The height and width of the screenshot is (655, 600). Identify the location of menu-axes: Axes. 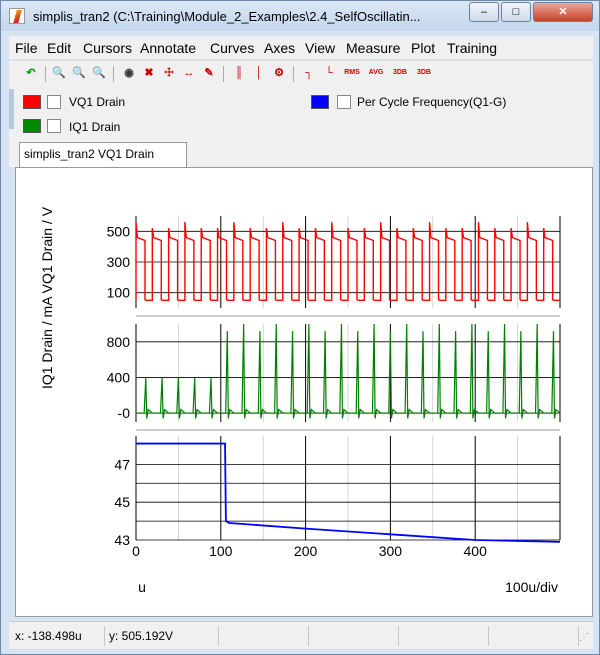
(279, 48).